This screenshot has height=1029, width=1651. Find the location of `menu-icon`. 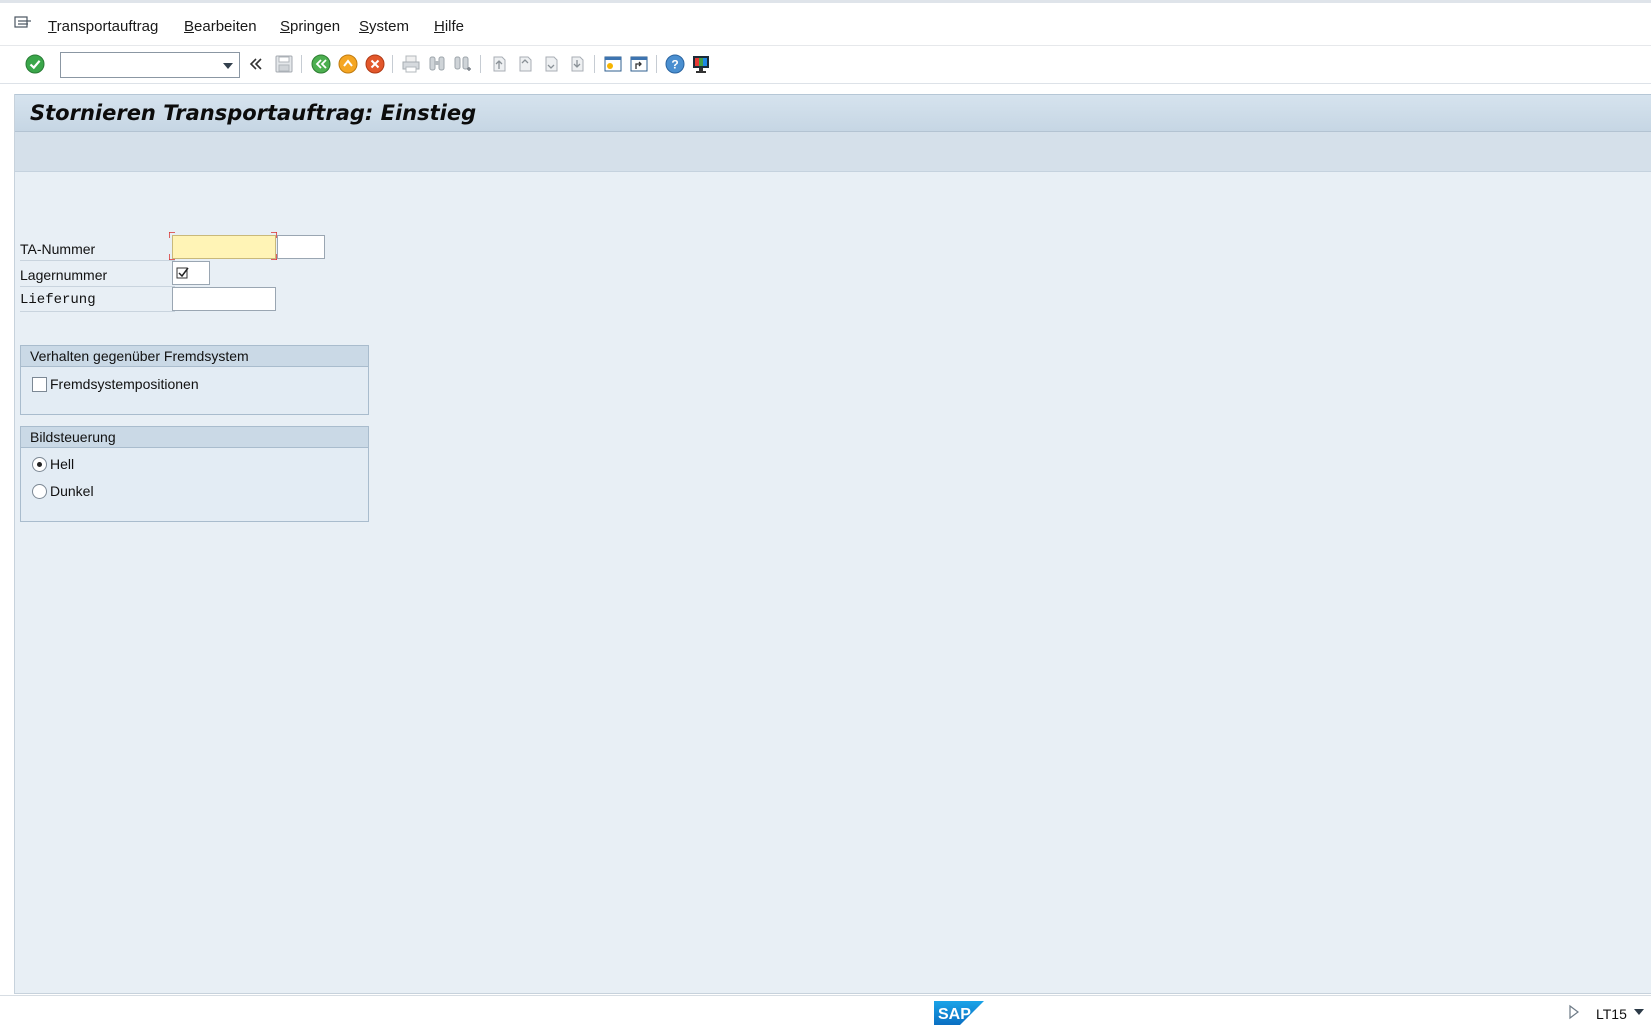

menu-icon is located at coordinates (23, 23).